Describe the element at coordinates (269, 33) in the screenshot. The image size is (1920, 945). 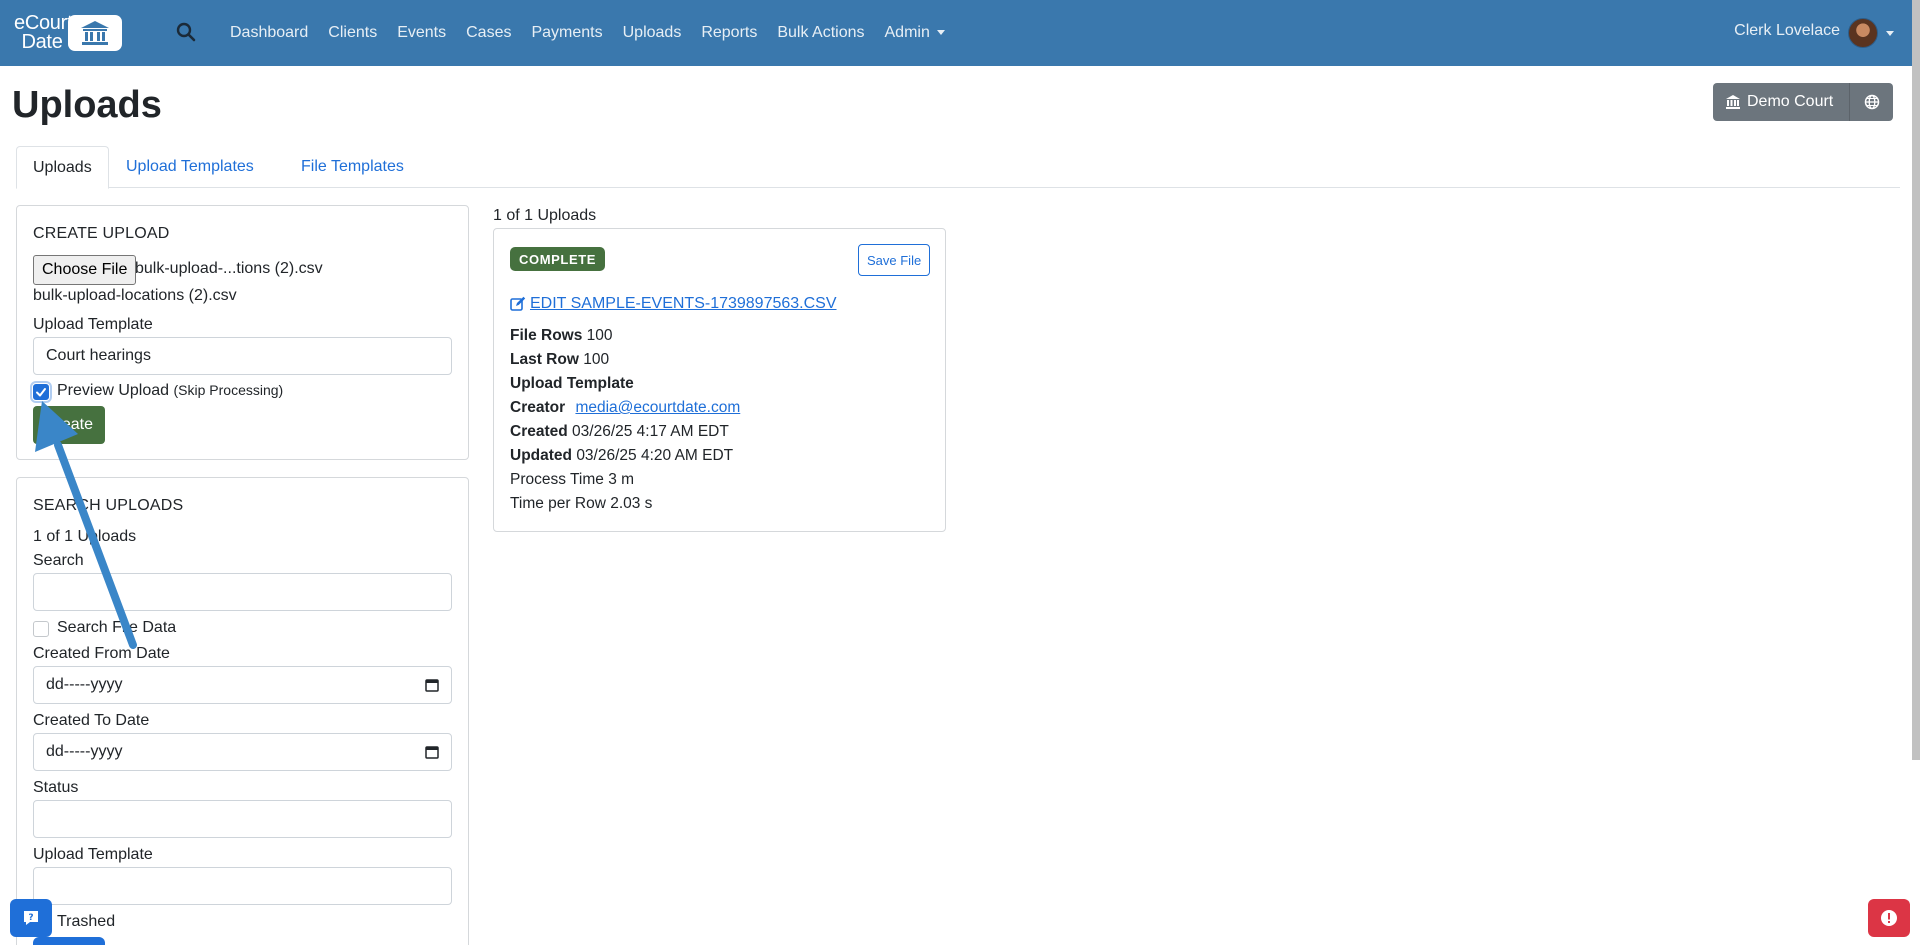
I see `nav-dashboard: Dashboard` at that location.